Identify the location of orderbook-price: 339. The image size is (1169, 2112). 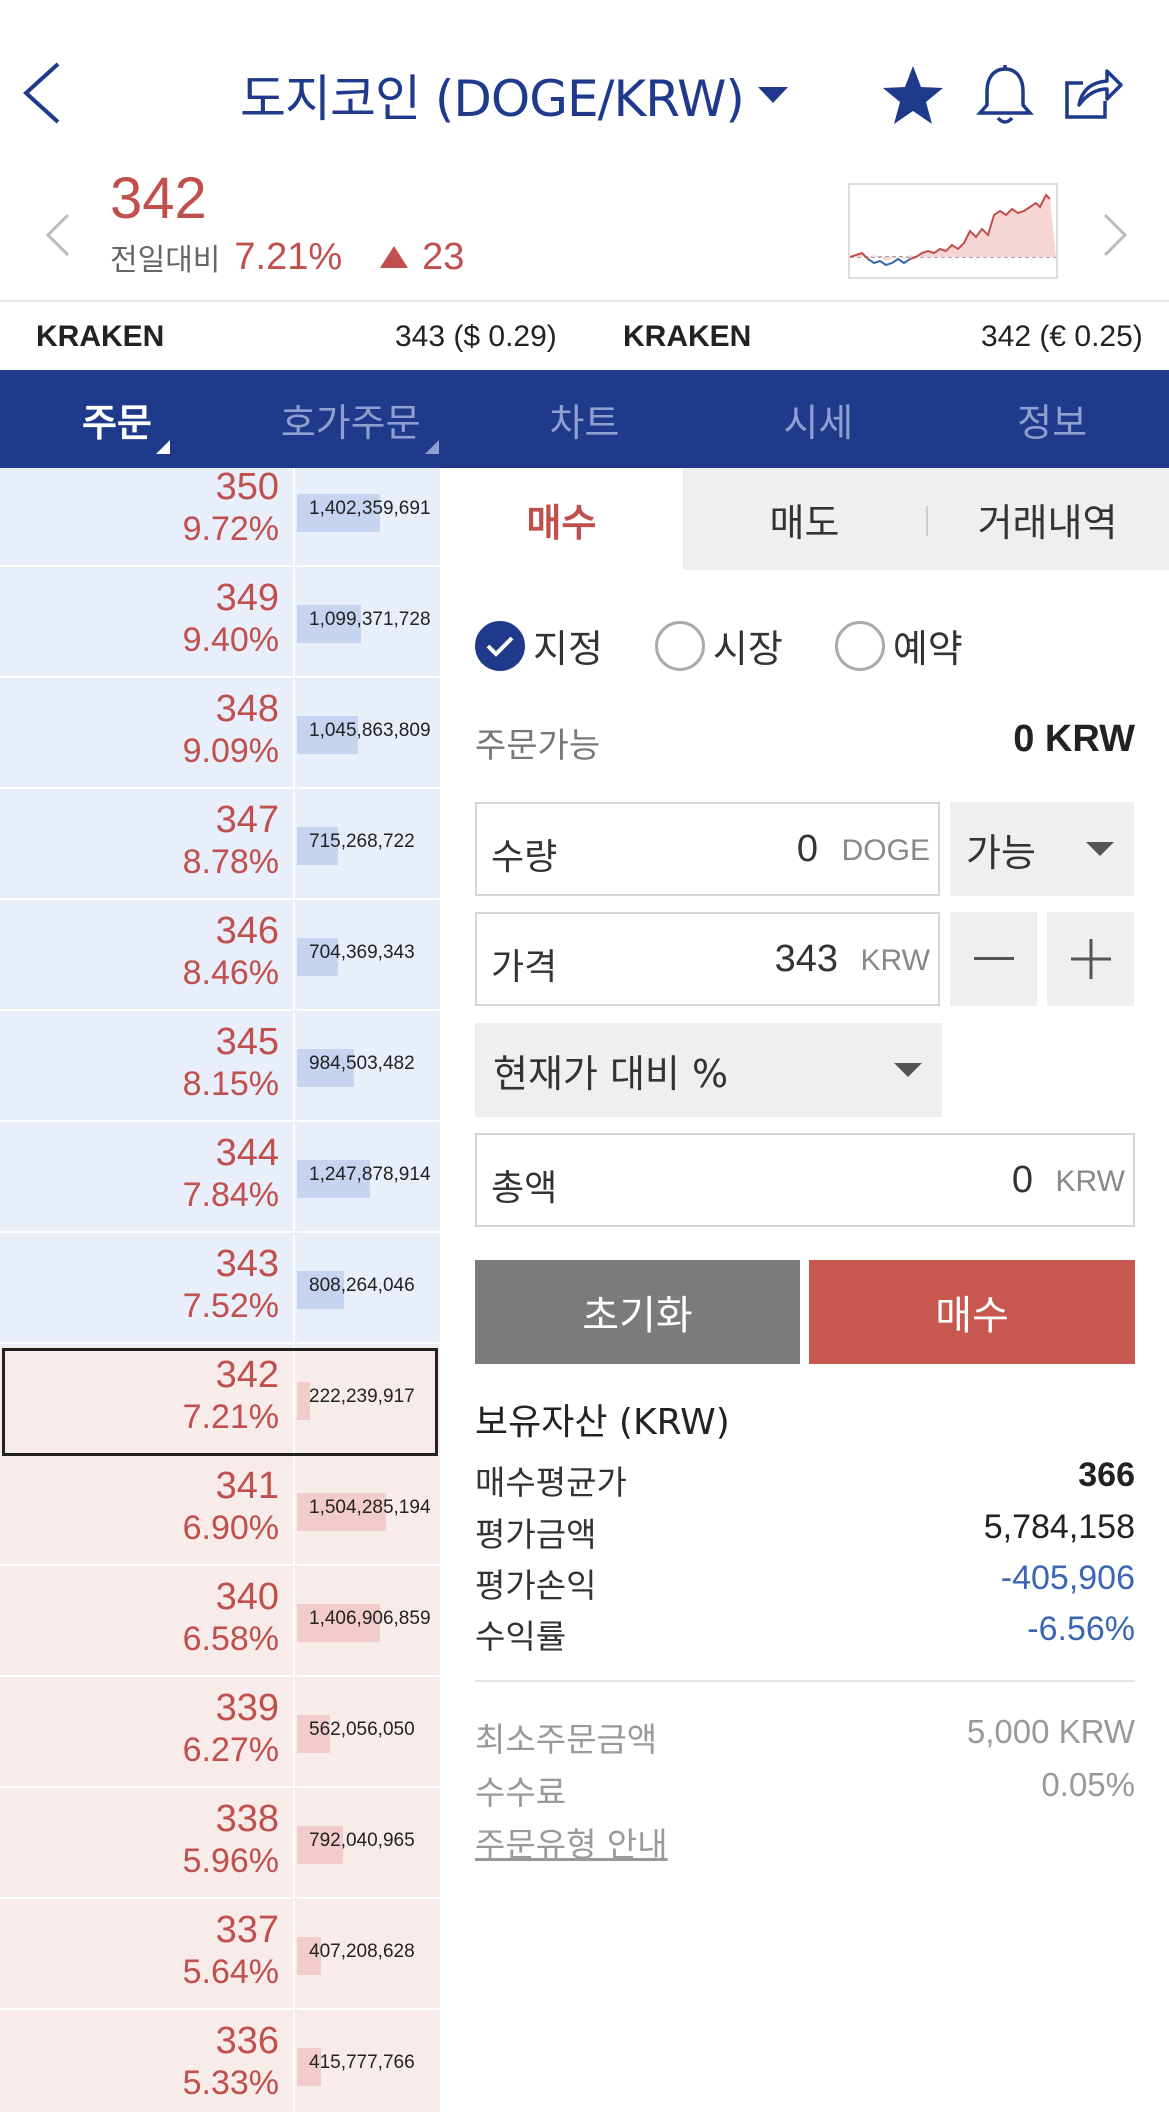
(247, 1708).